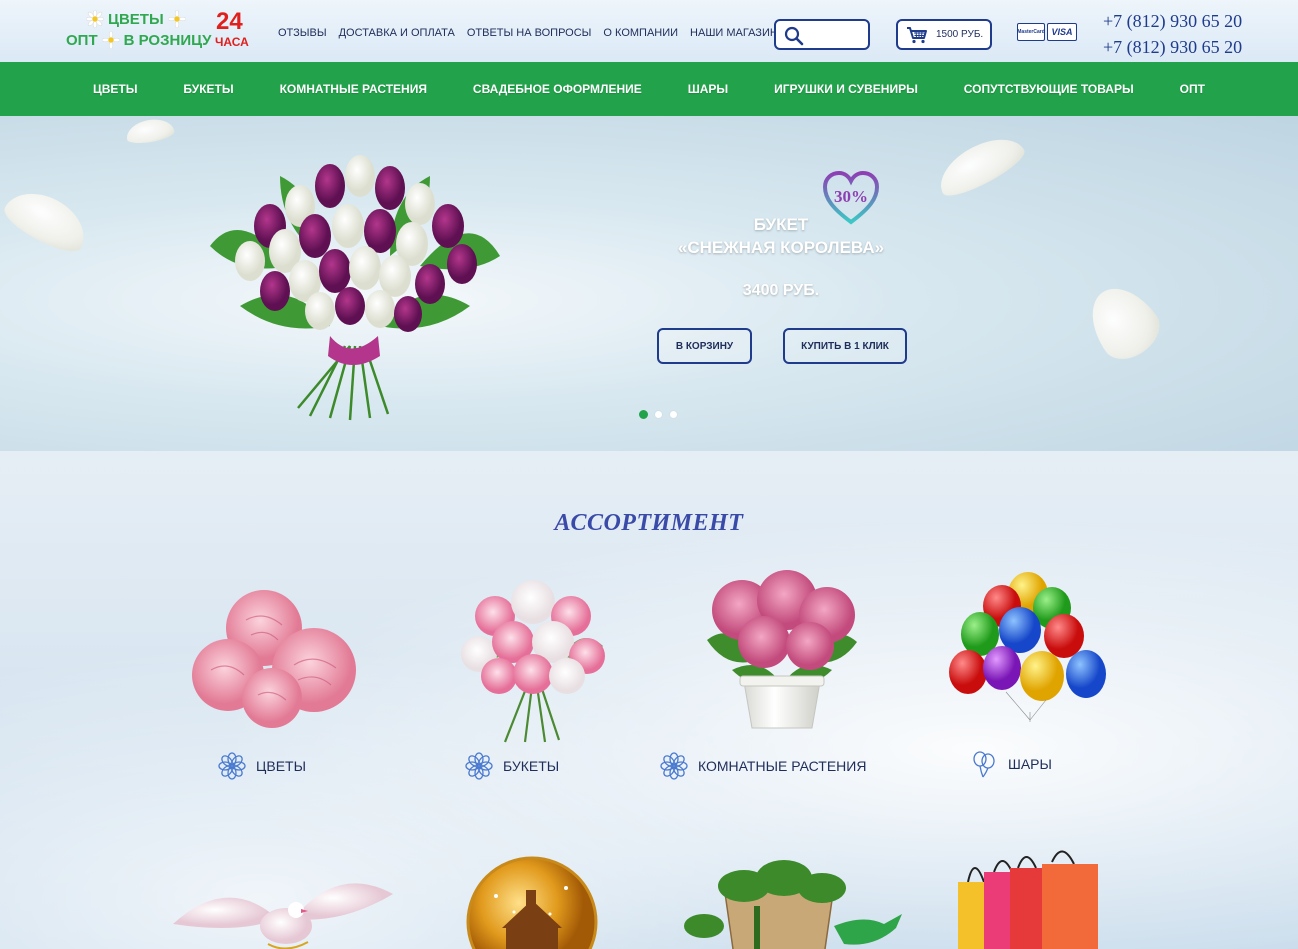 This screenshot has width=1298, height=949. I want to click on balloons-icon, so click(984, 764).